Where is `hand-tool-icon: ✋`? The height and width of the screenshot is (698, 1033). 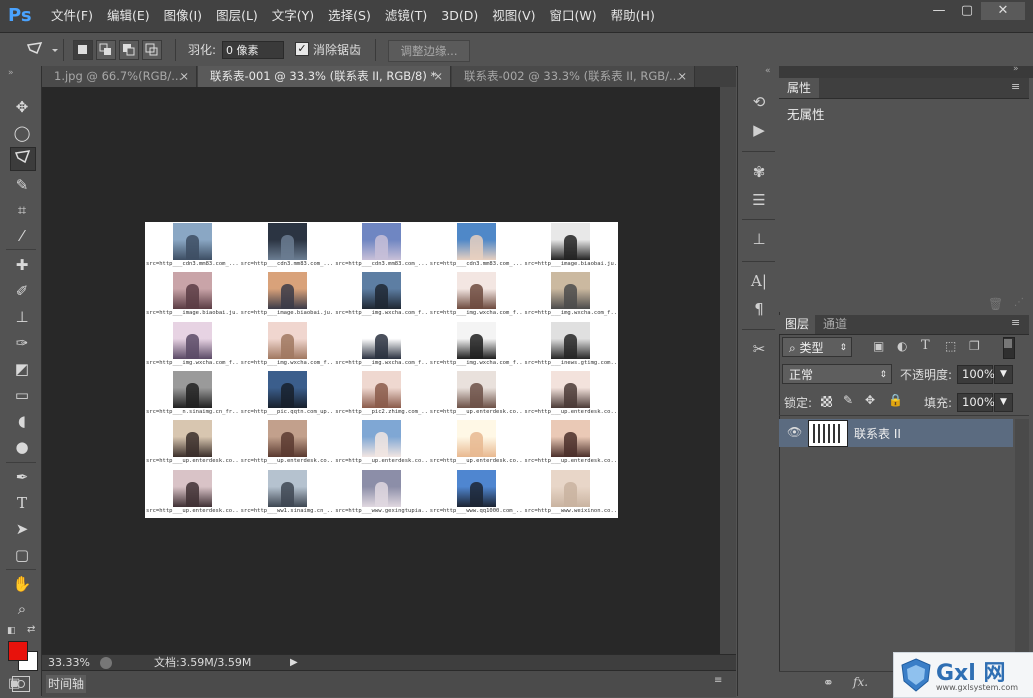
hand-tool-icon: ✋ is located at coordinates (22, 584).